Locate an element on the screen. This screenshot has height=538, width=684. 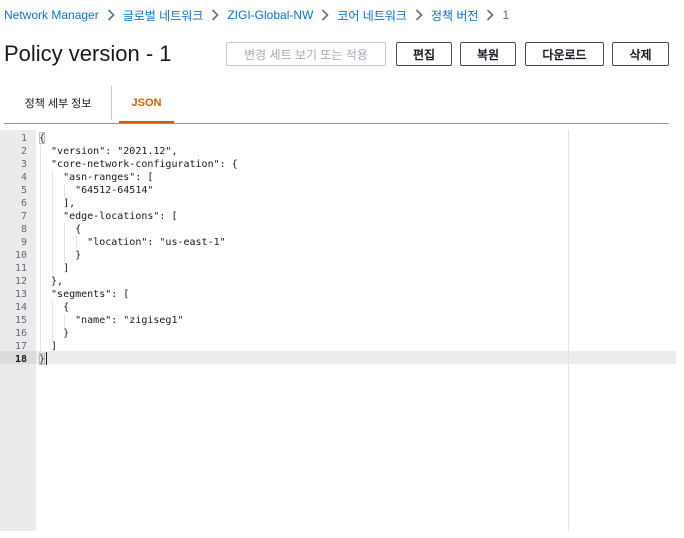
breadcrumb-core-network: 코어 네트워크 is located at coordinates (372, 15).